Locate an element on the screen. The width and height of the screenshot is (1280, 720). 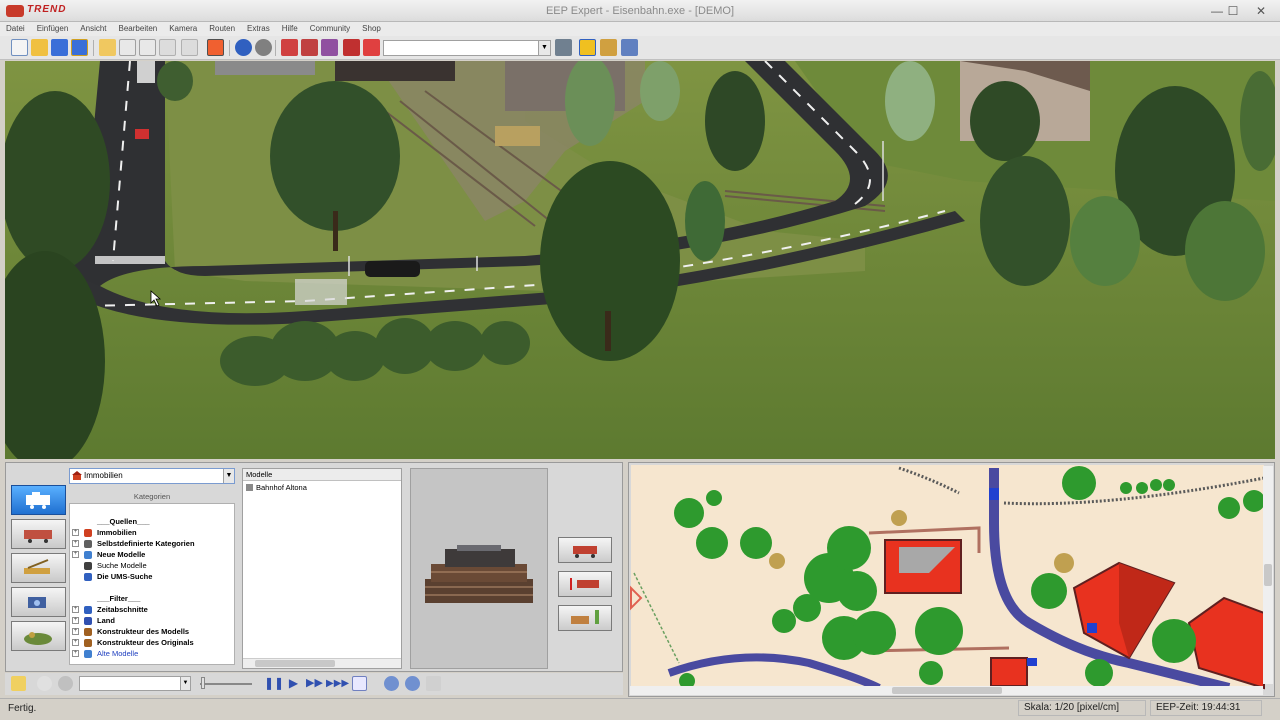
menu-routen: Routen is located at coordinates (222, 29).